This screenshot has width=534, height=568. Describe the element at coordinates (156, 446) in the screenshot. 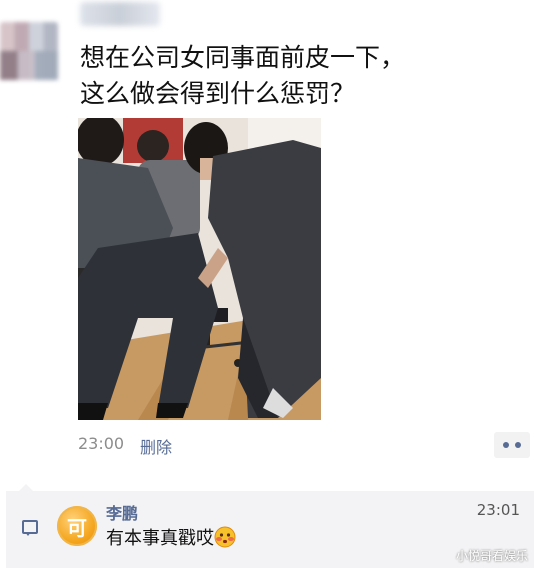

I see `delete-link: 删除` at that location.